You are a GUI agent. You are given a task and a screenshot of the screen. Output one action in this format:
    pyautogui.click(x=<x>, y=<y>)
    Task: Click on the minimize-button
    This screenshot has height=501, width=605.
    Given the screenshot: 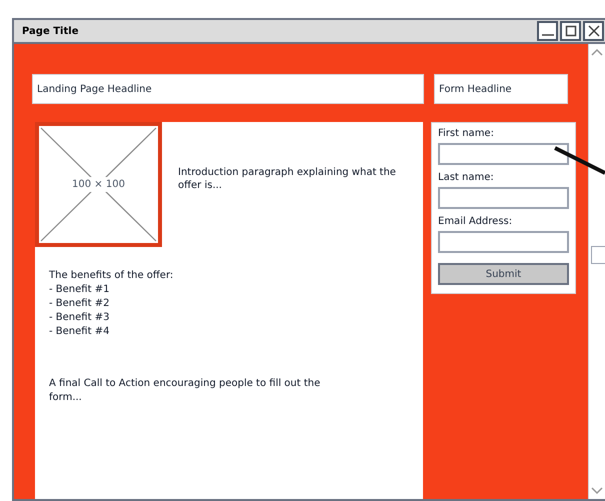 What is the action you would take?
    pyautogui.click(x=547, y=31)
    